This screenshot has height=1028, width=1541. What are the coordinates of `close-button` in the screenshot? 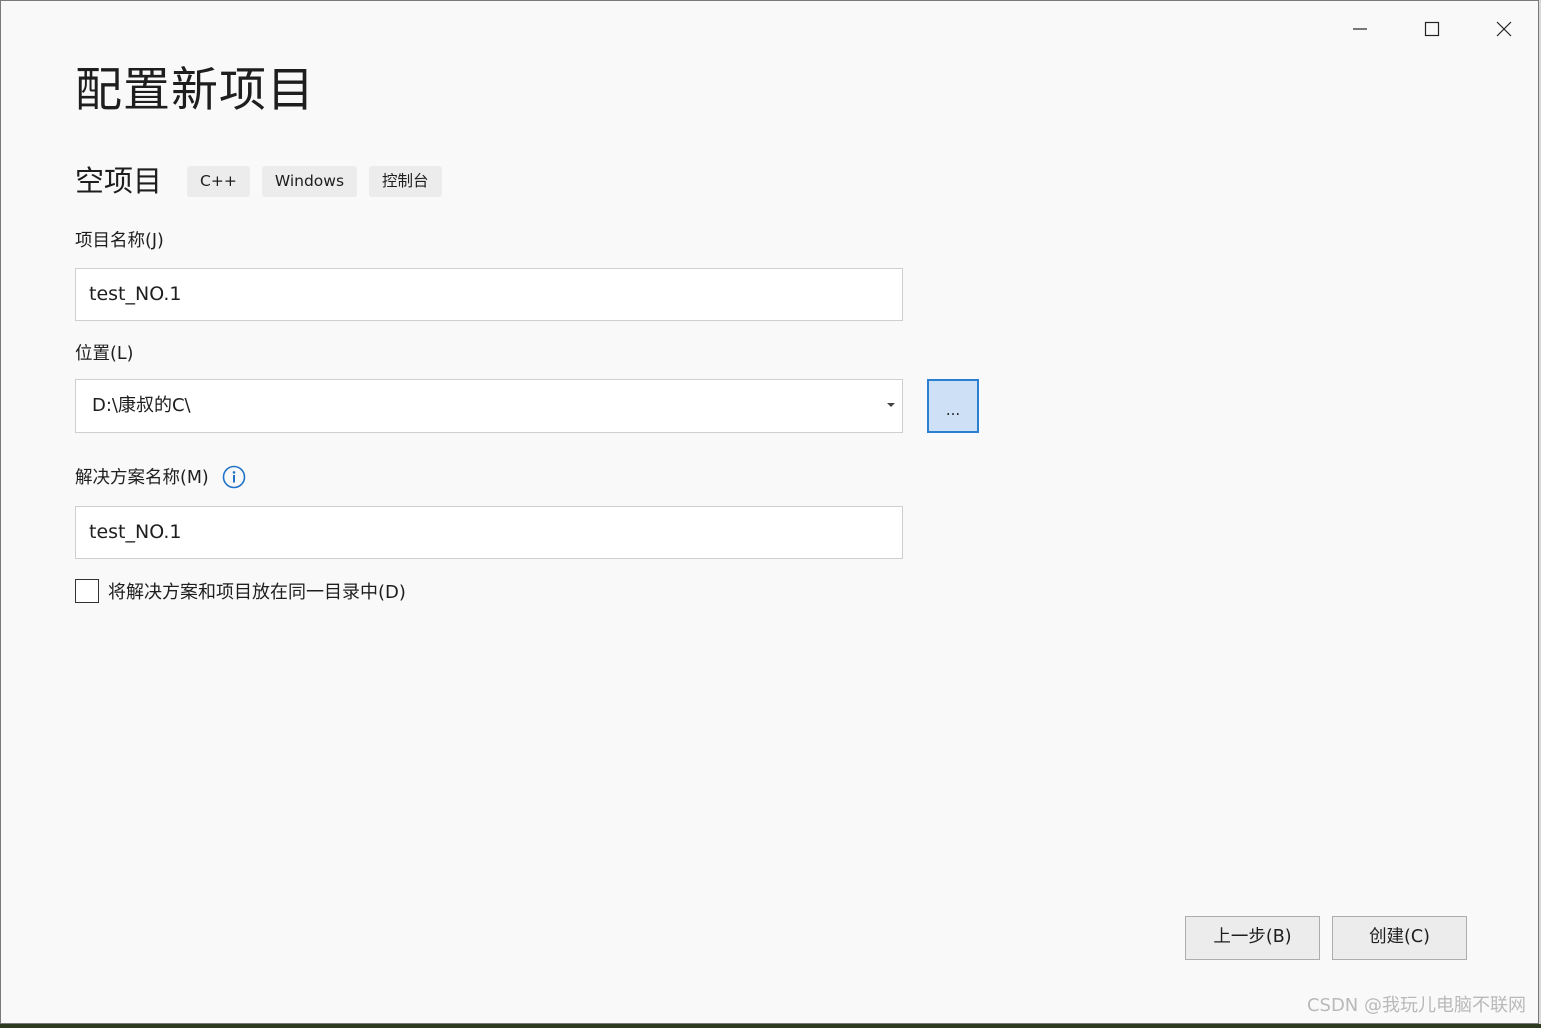 It's located at (1504, 29).